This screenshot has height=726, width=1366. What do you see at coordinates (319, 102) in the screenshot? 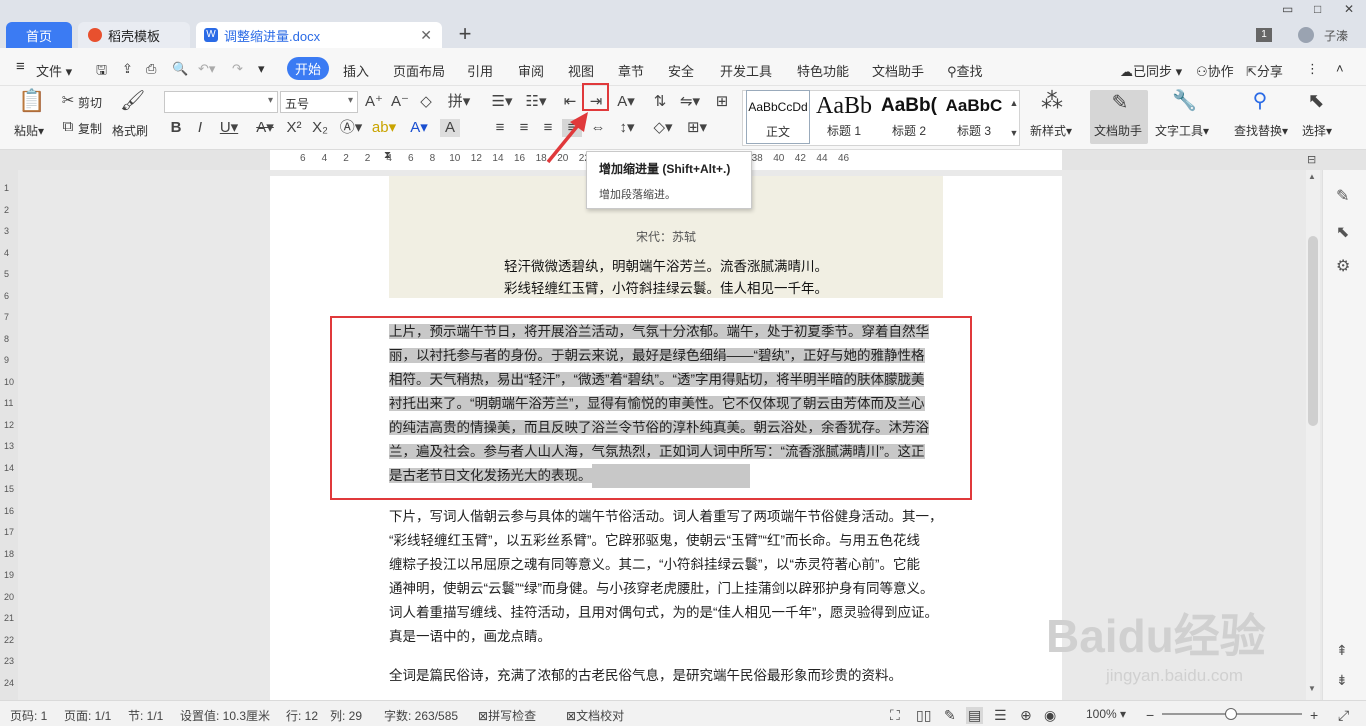
I see `font-size-select: 五号` at bounding box center [319, 102].